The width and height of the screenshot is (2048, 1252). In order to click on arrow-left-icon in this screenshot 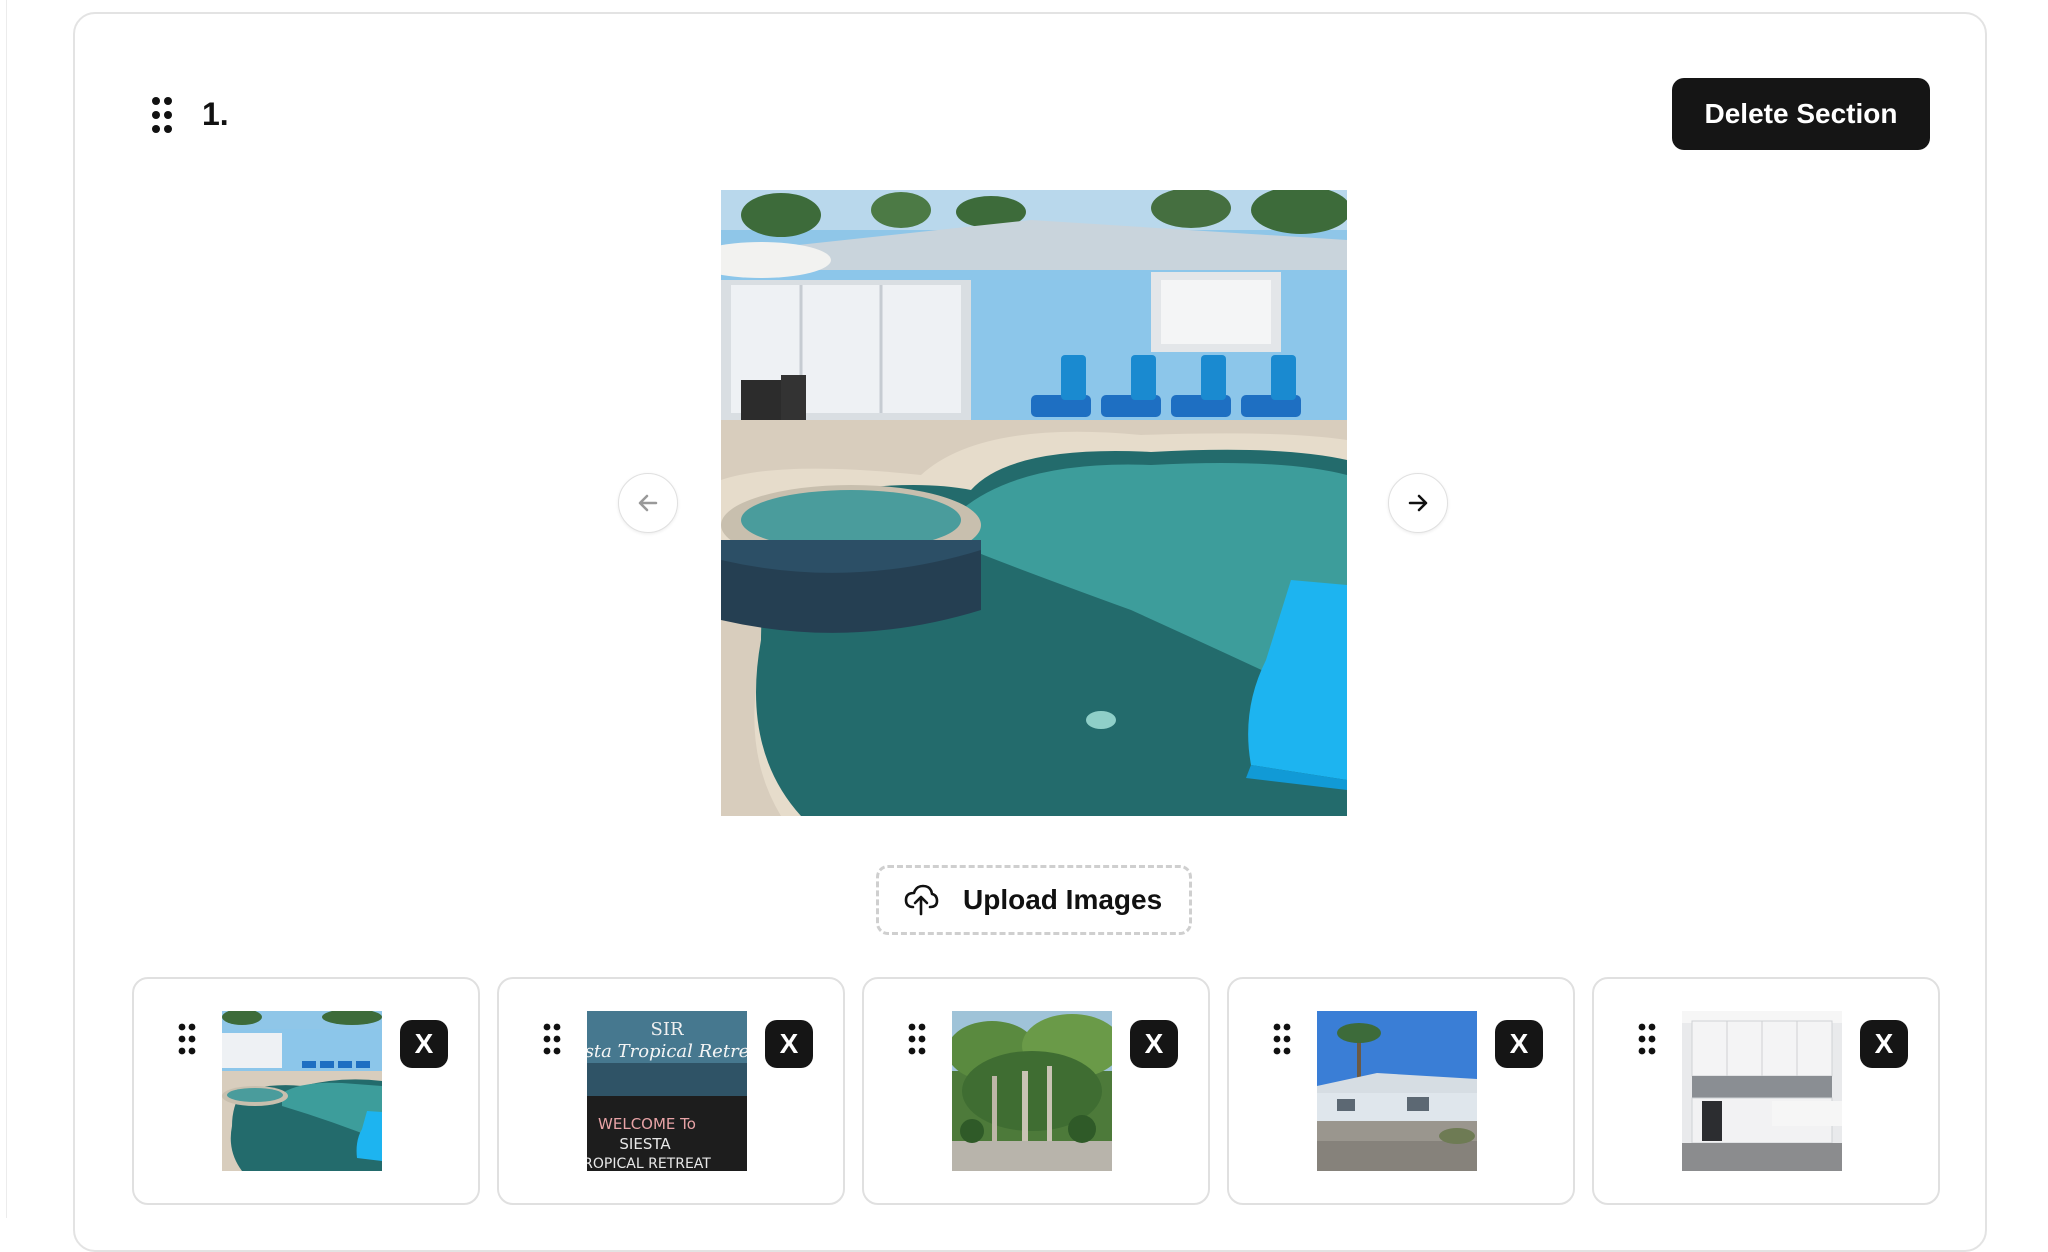, I will do `click(648, 503)`.